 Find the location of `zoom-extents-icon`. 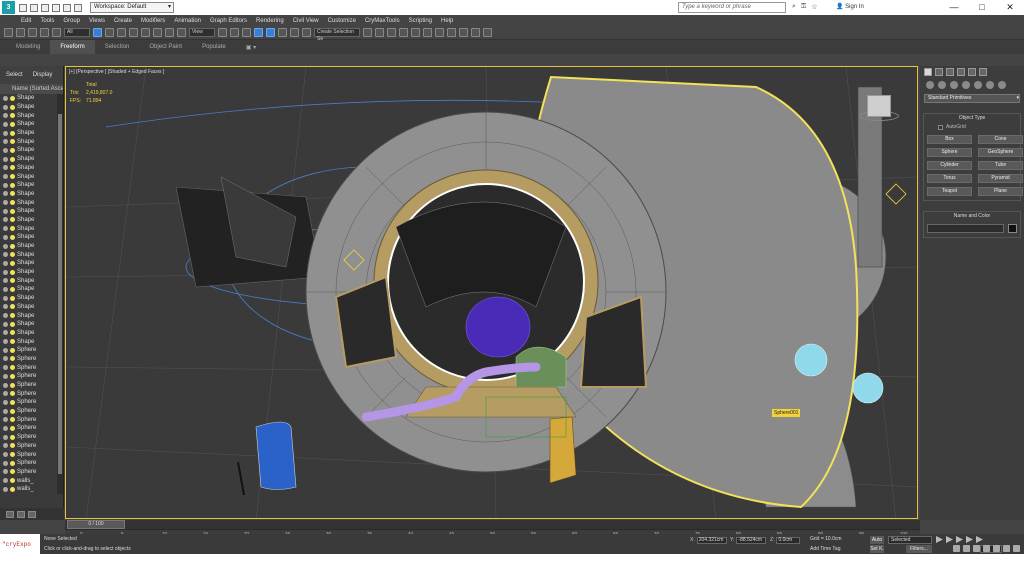

zoom-extents-icon is located at coordinates (976, 548).